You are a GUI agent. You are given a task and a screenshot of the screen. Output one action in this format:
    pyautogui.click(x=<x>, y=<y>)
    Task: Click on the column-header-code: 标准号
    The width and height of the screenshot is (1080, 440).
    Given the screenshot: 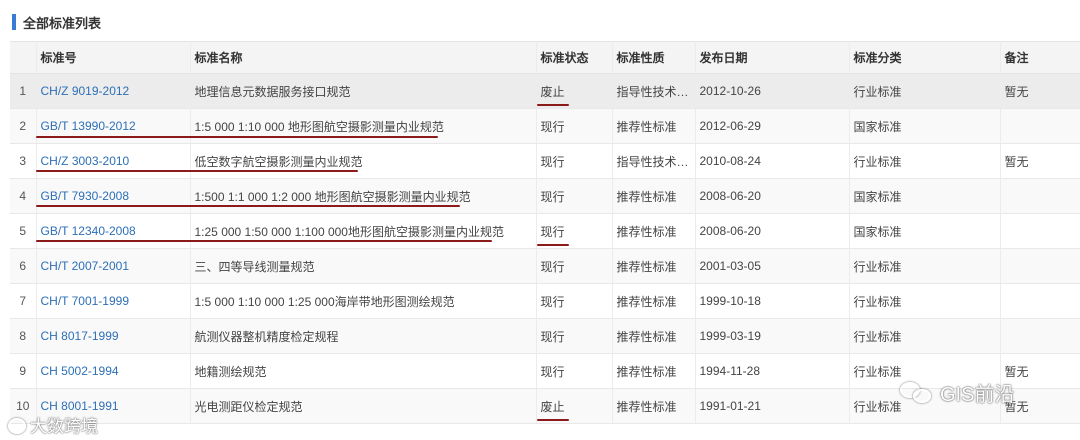 What is the action you would take?
    pyautogui.click(x=113, y=57)
    